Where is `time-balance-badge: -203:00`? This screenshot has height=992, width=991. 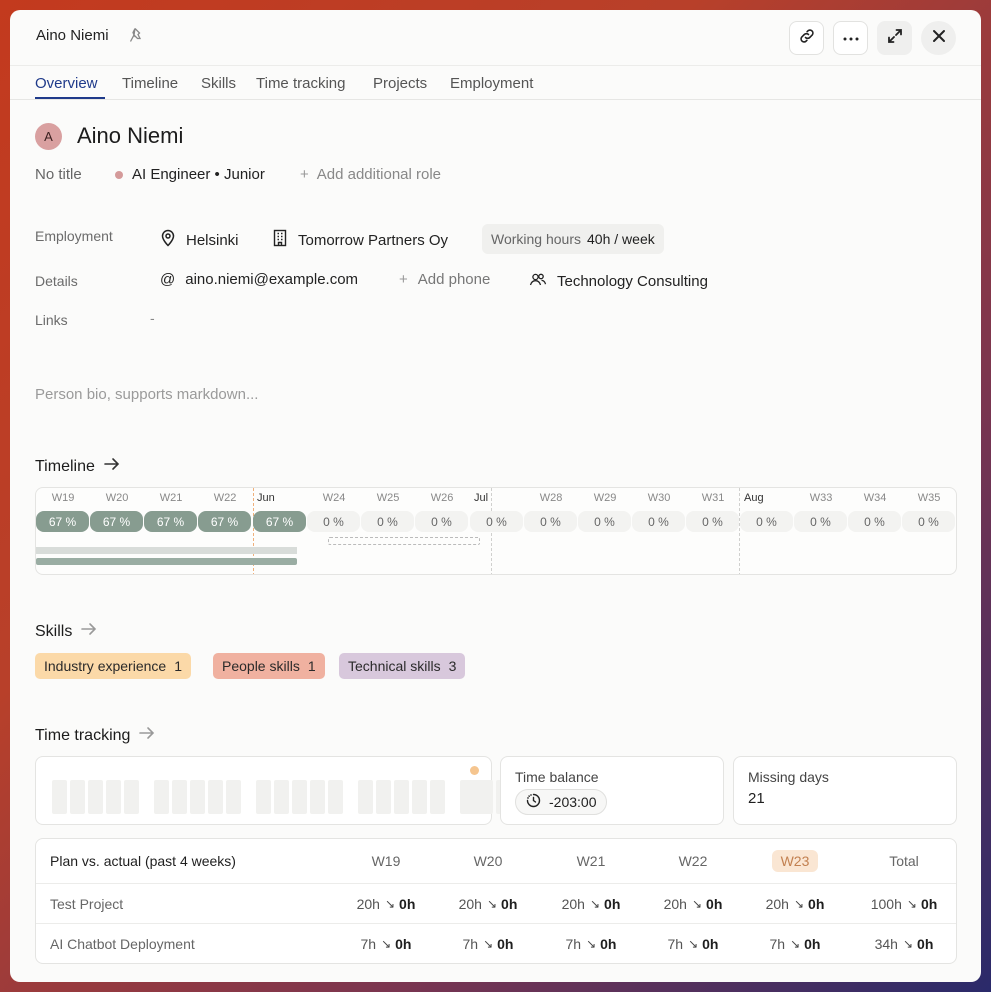
time-balance-badge: -203:00 is located at coordinates (561, 802).